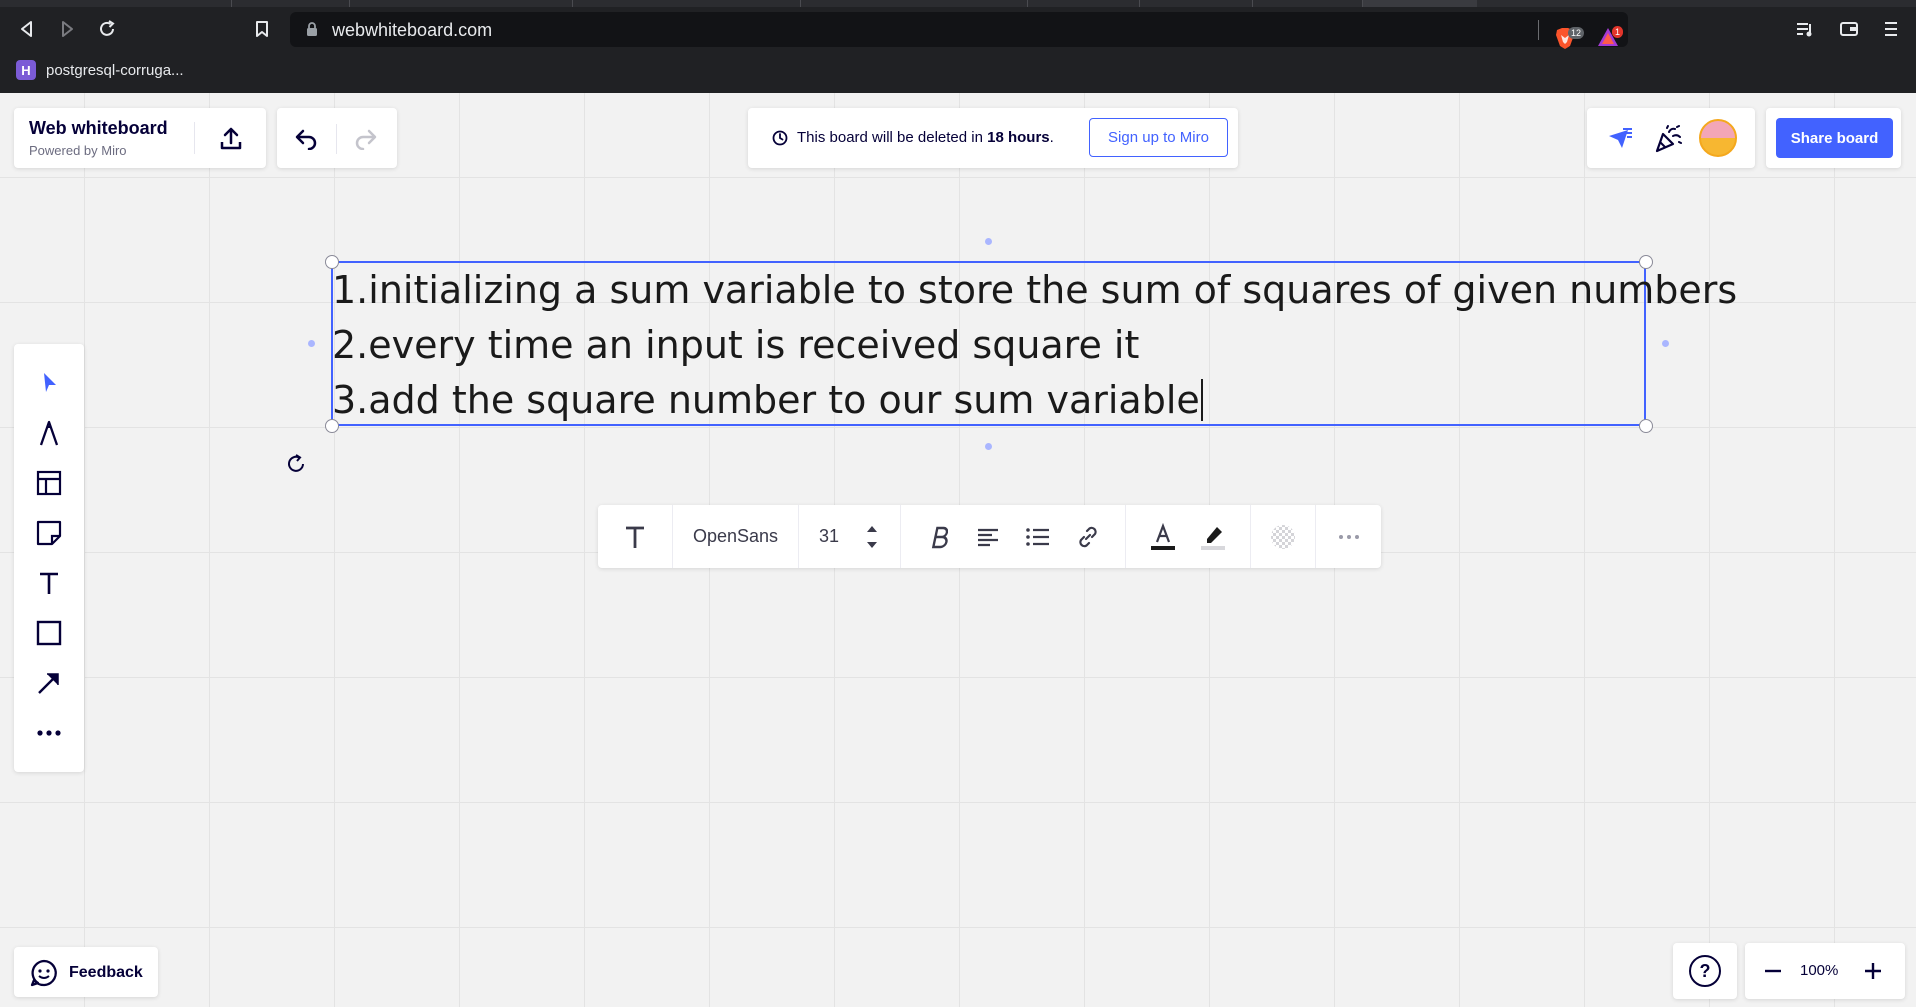  I want to click on share-board-button: Share board, so click(1834, 138).